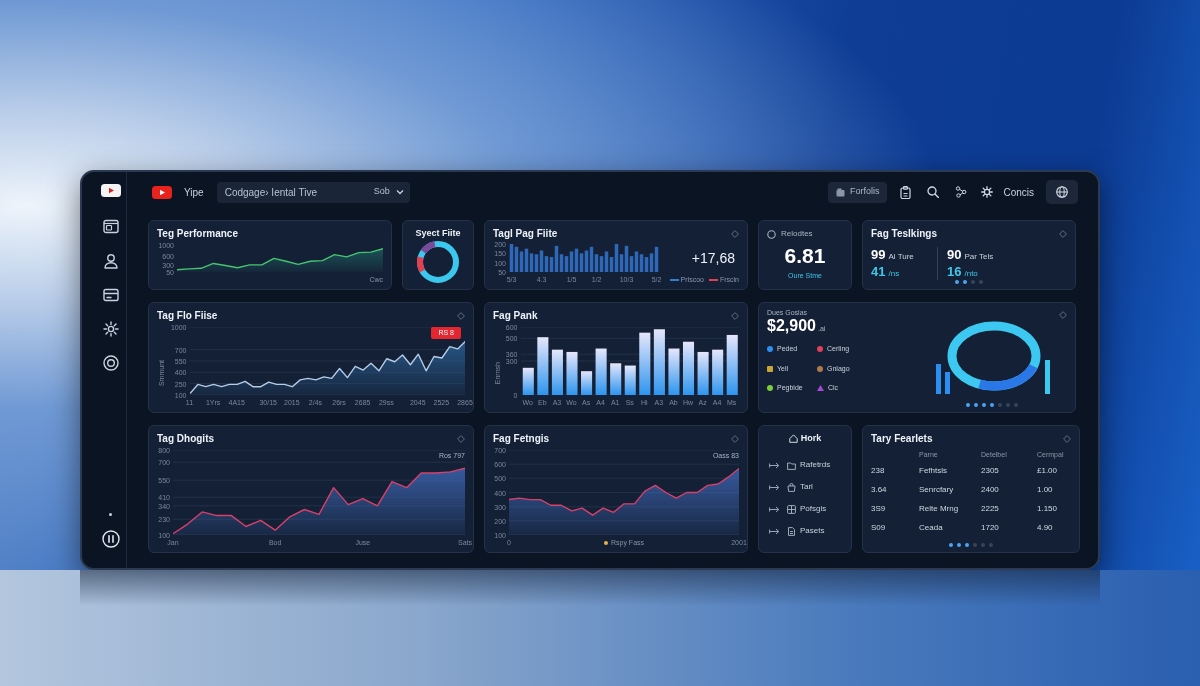 The height and width of the screenshot is (686, 1200). What do you see at coordinates (933, 192) in the screenshot?
I see `search-icon` at bounding box center [933, 192].